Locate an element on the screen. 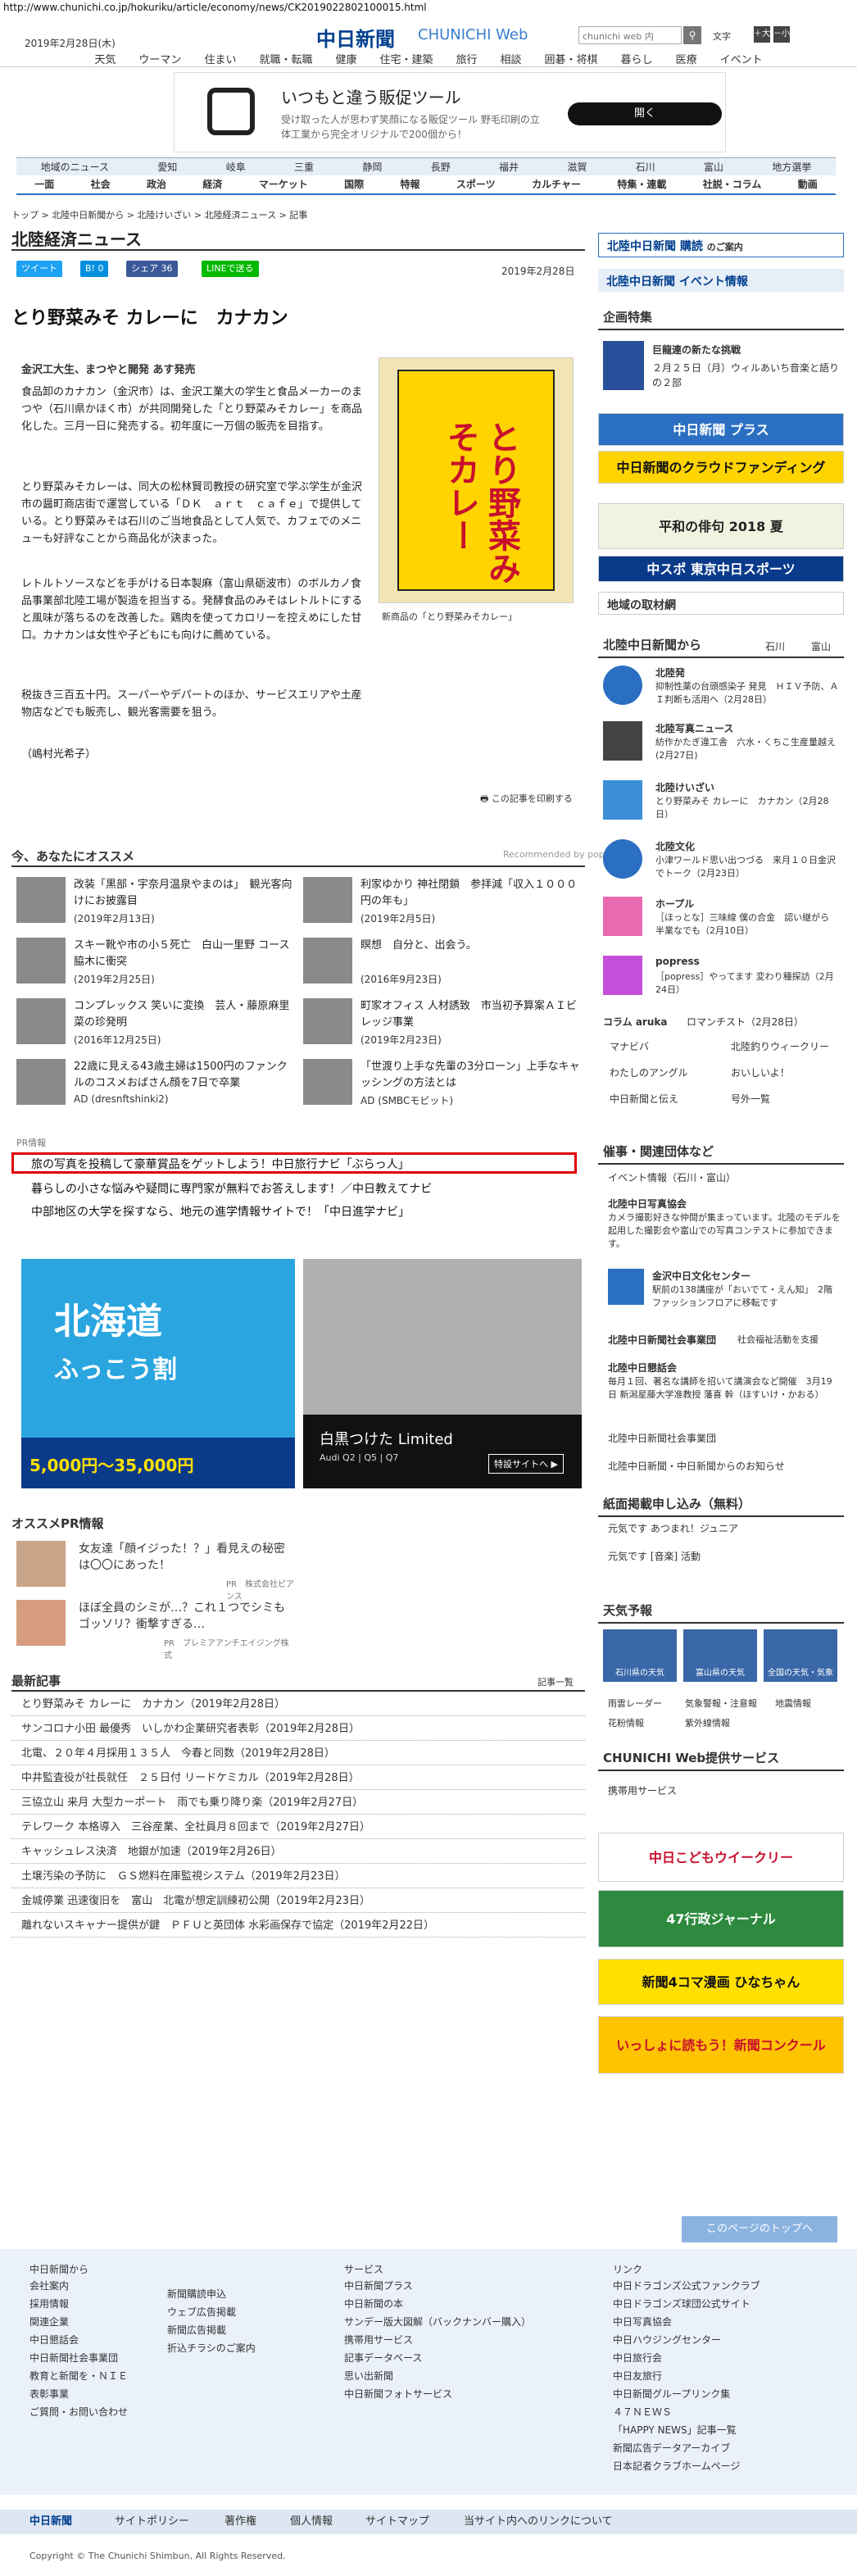  nav-item: 就職・転職 is located at coordinates (285, 58).